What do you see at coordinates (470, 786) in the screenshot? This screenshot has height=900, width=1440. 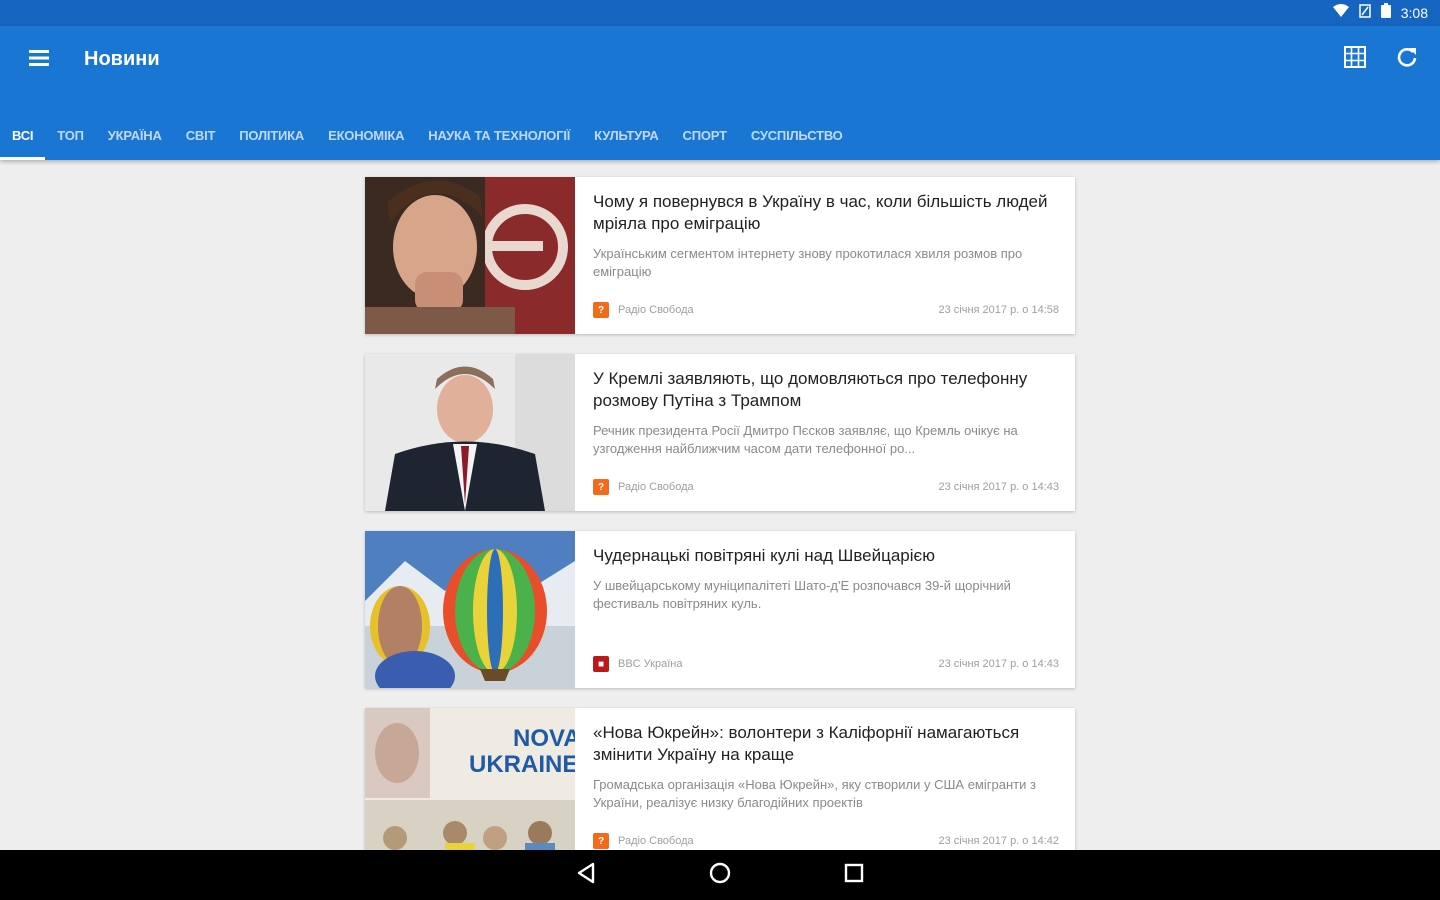 I see `news-thumbnail: NOVA UKRAINE` at bounding box center [470, 786].